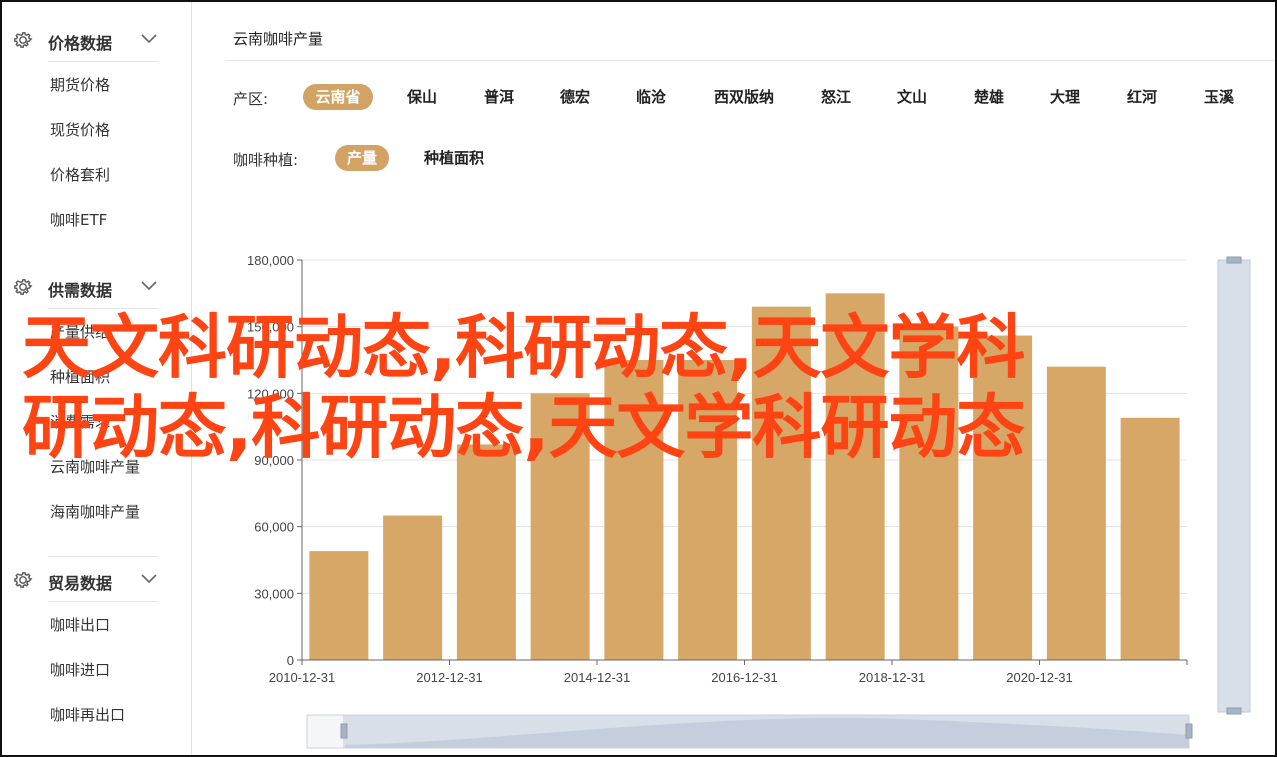  Describe the element at coordinates (744, 97) in the screenshot. I see `region-pill-xishuangbanna: 西双版纳` at that location.